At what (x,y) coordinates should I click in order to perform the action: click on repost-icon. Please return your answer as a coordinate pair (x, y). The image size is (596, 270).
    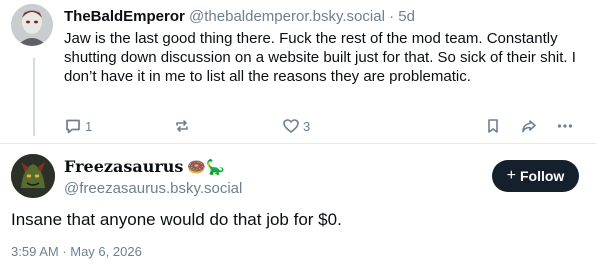
    Looking at the image, I should click on (182, 126).